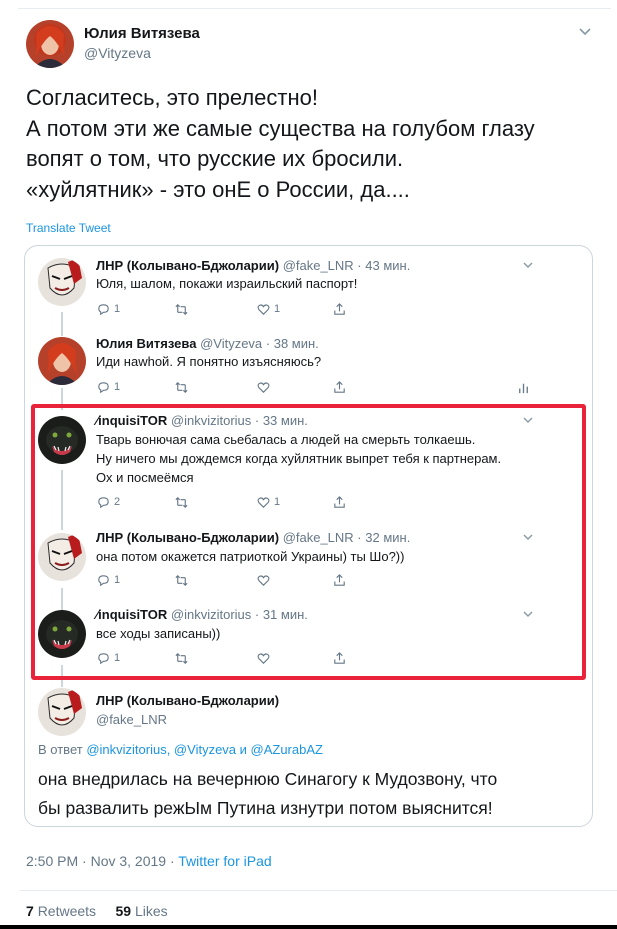 The width and height of the screenshot is (617, 929). Describe the element at coordinates (67, 911) in the screenshot. I see `retweets-label: Retweets` at that location.